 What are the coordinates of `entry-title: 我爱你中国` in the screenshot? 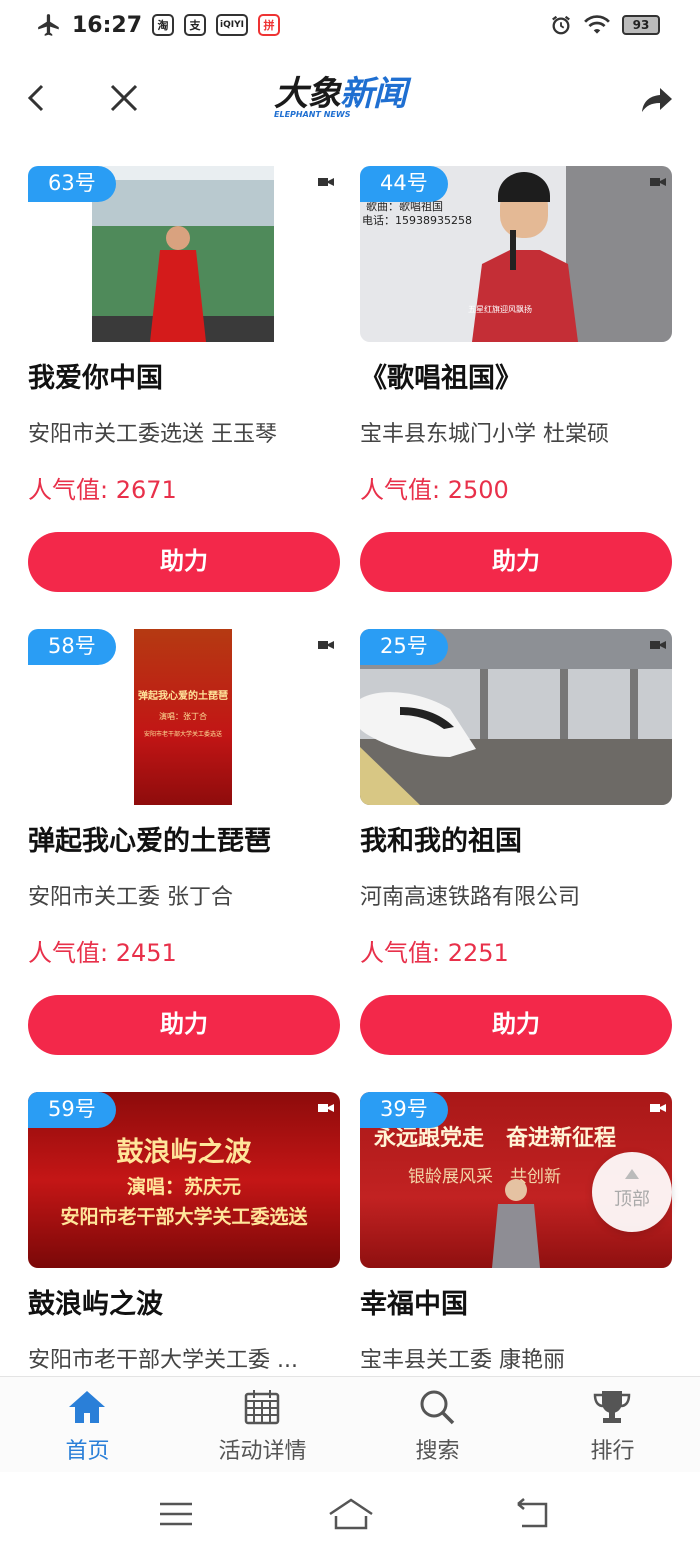 It's located at (95, 378).